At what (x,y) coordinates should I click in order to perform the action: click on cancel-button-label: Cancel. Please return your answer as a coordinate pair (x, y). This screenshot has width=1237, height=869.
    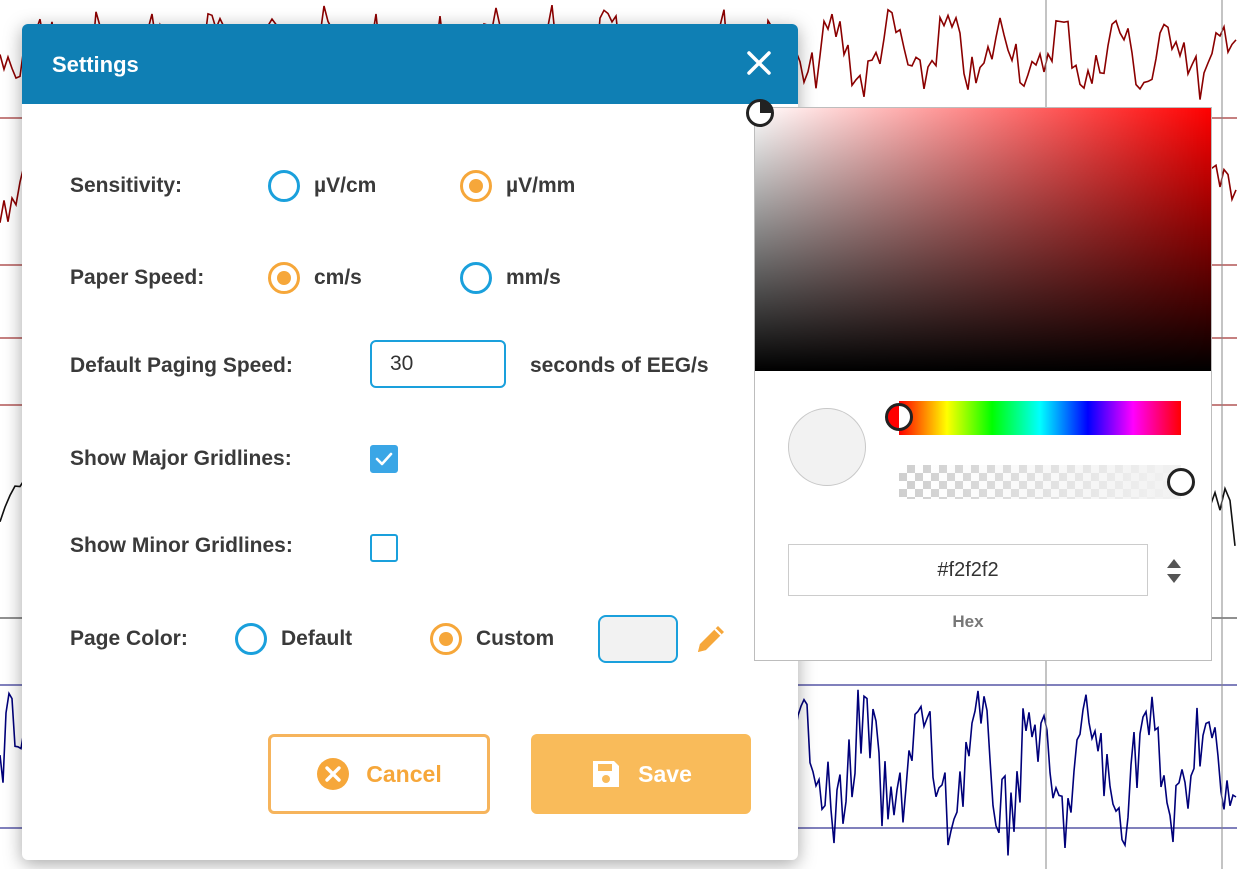
    Looking at the image, I should click on (404, 773).